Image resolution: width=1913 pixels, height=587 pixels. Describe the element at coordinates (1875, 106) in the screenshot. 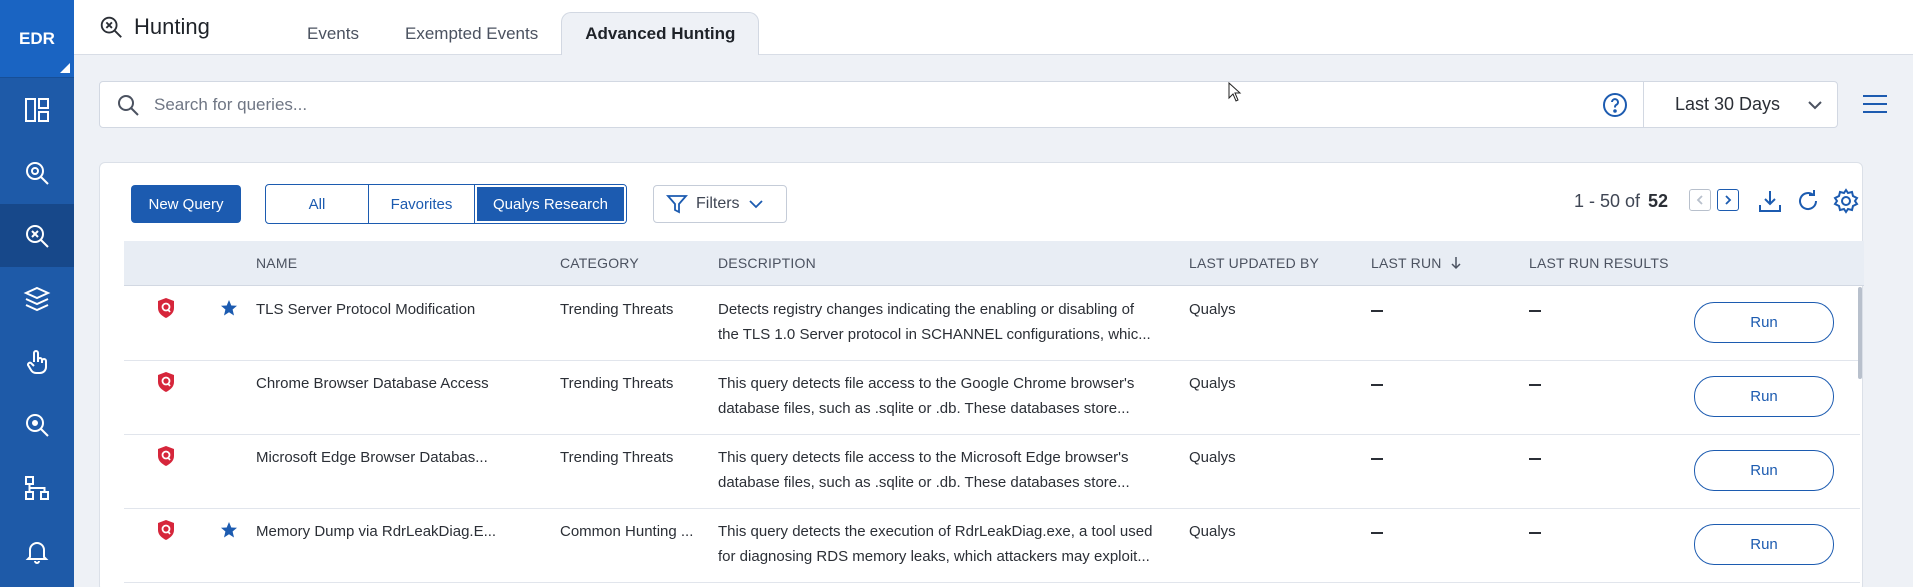

I see `hamburger-menu-icon` at that location.